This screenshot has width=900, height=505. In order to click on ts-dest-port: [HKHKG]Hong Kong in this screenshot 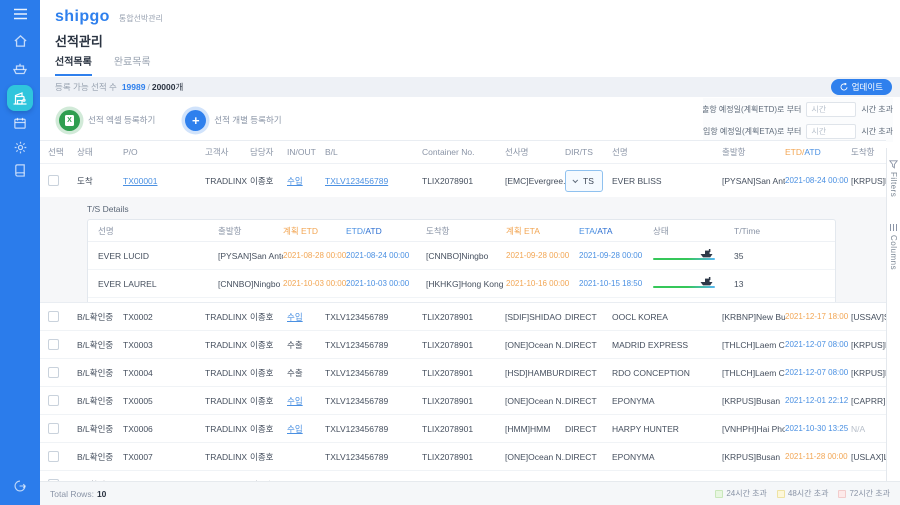, I will do `click(465, 283)`.